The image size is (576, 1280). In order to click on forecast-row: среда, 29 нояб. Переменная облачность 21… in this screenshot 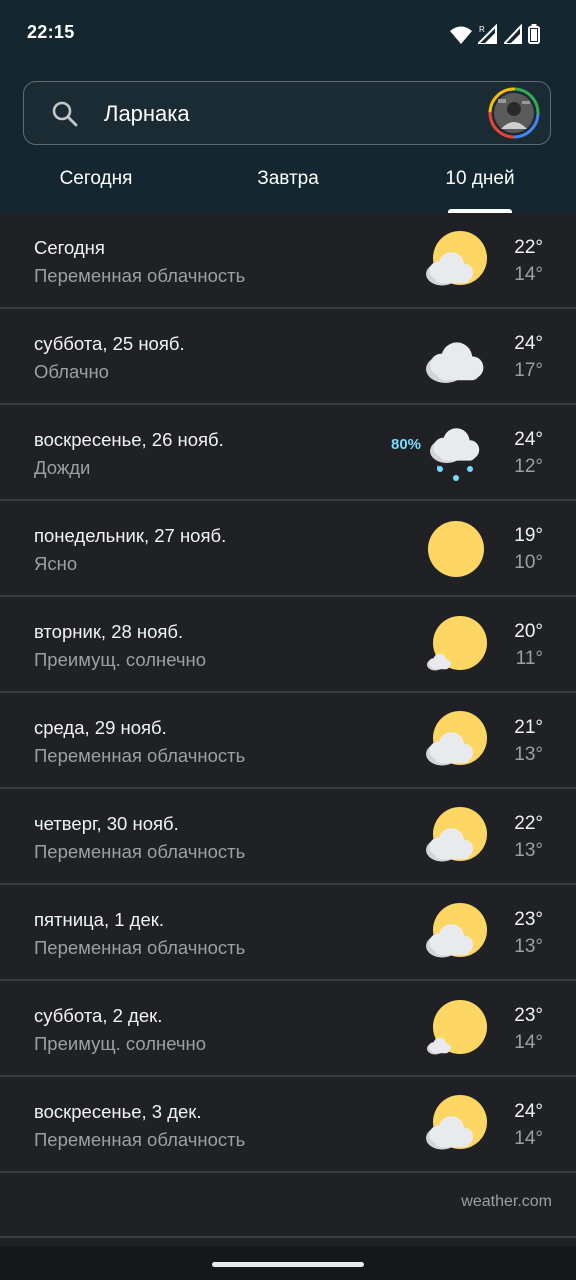, I will do `click(288, 741)`.